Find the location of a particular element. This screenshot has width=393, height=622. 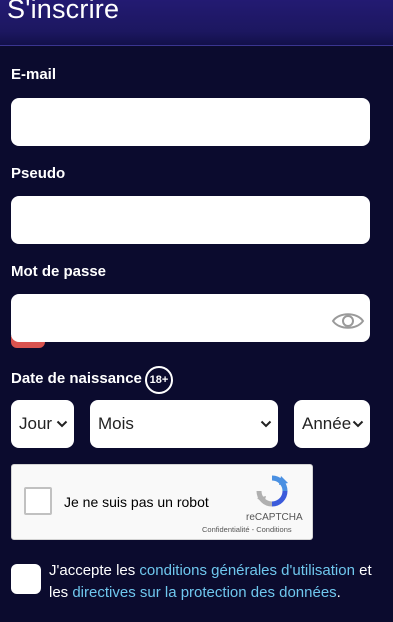

recaptcha-terms-link: Conditions is located at coordinates (273, 529).